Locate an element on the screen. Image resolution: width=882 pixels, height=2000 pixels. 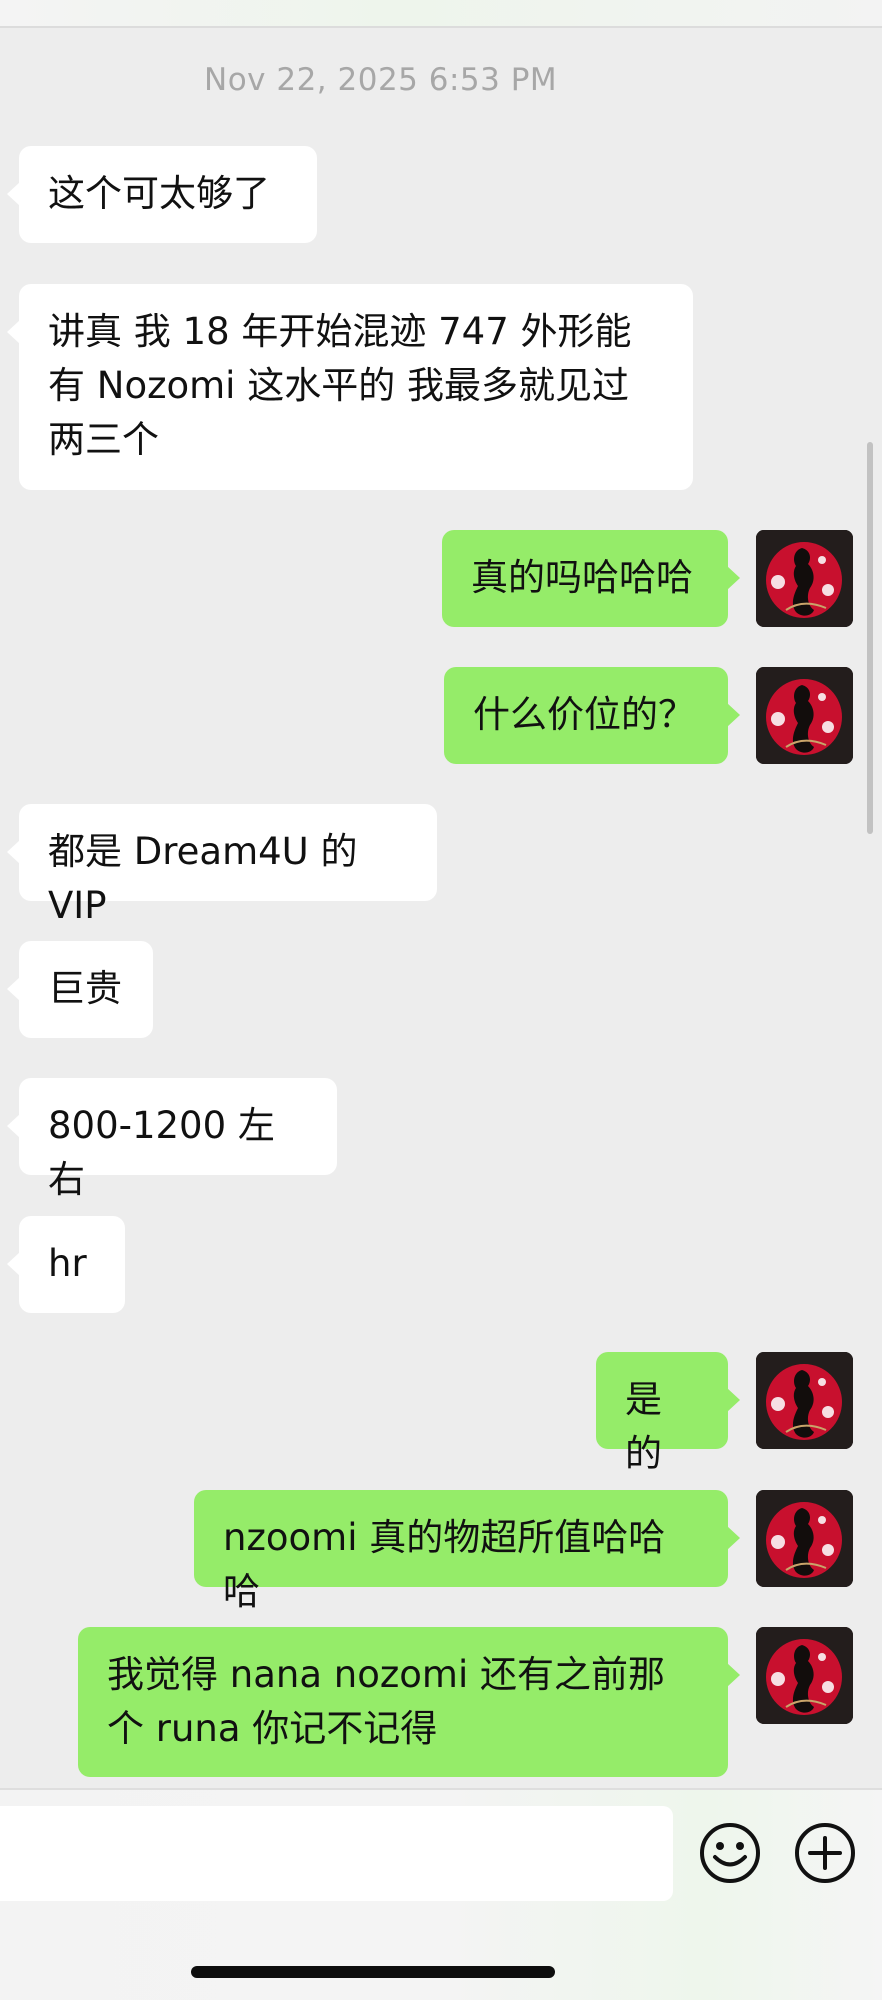
message-bubble-incoming: 都是 Dream4U 的 VIP is located at coordinates (222, 865).